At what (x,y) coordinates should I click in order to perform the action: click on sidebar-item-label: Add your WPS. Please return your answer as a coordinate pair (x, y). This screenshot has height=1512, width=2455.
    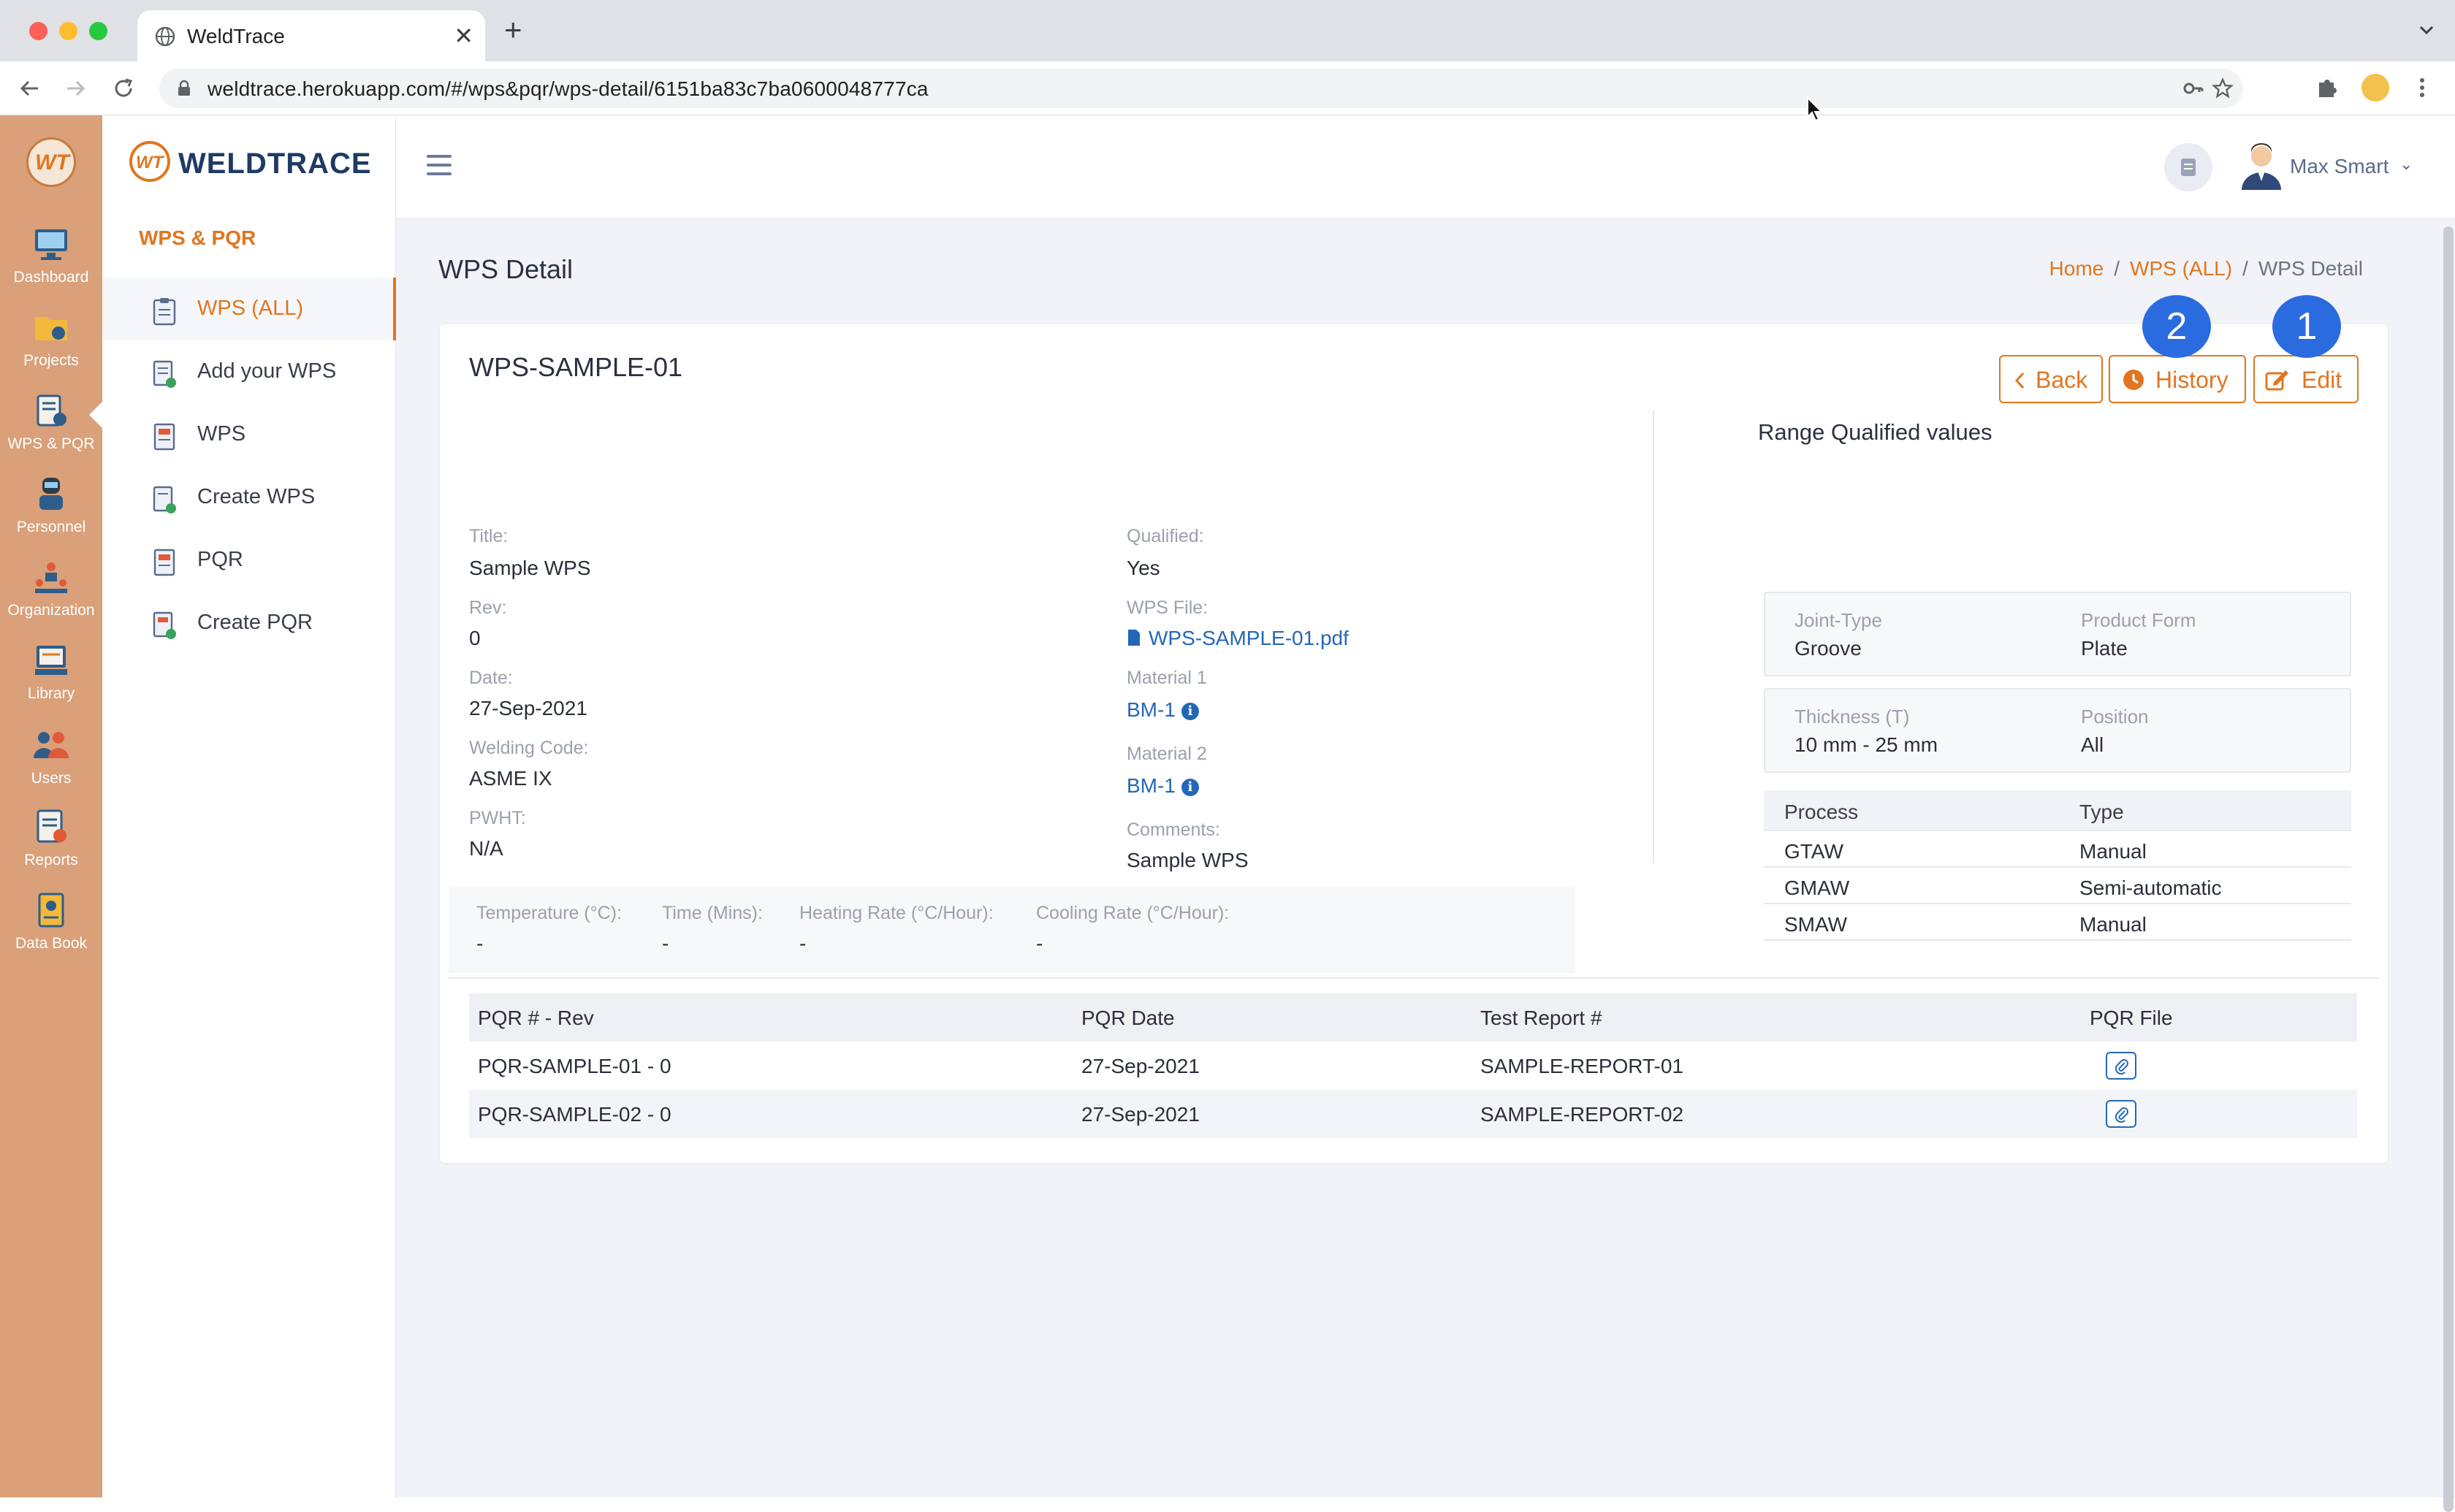
    Looking at the image, I should click on (267, 371).